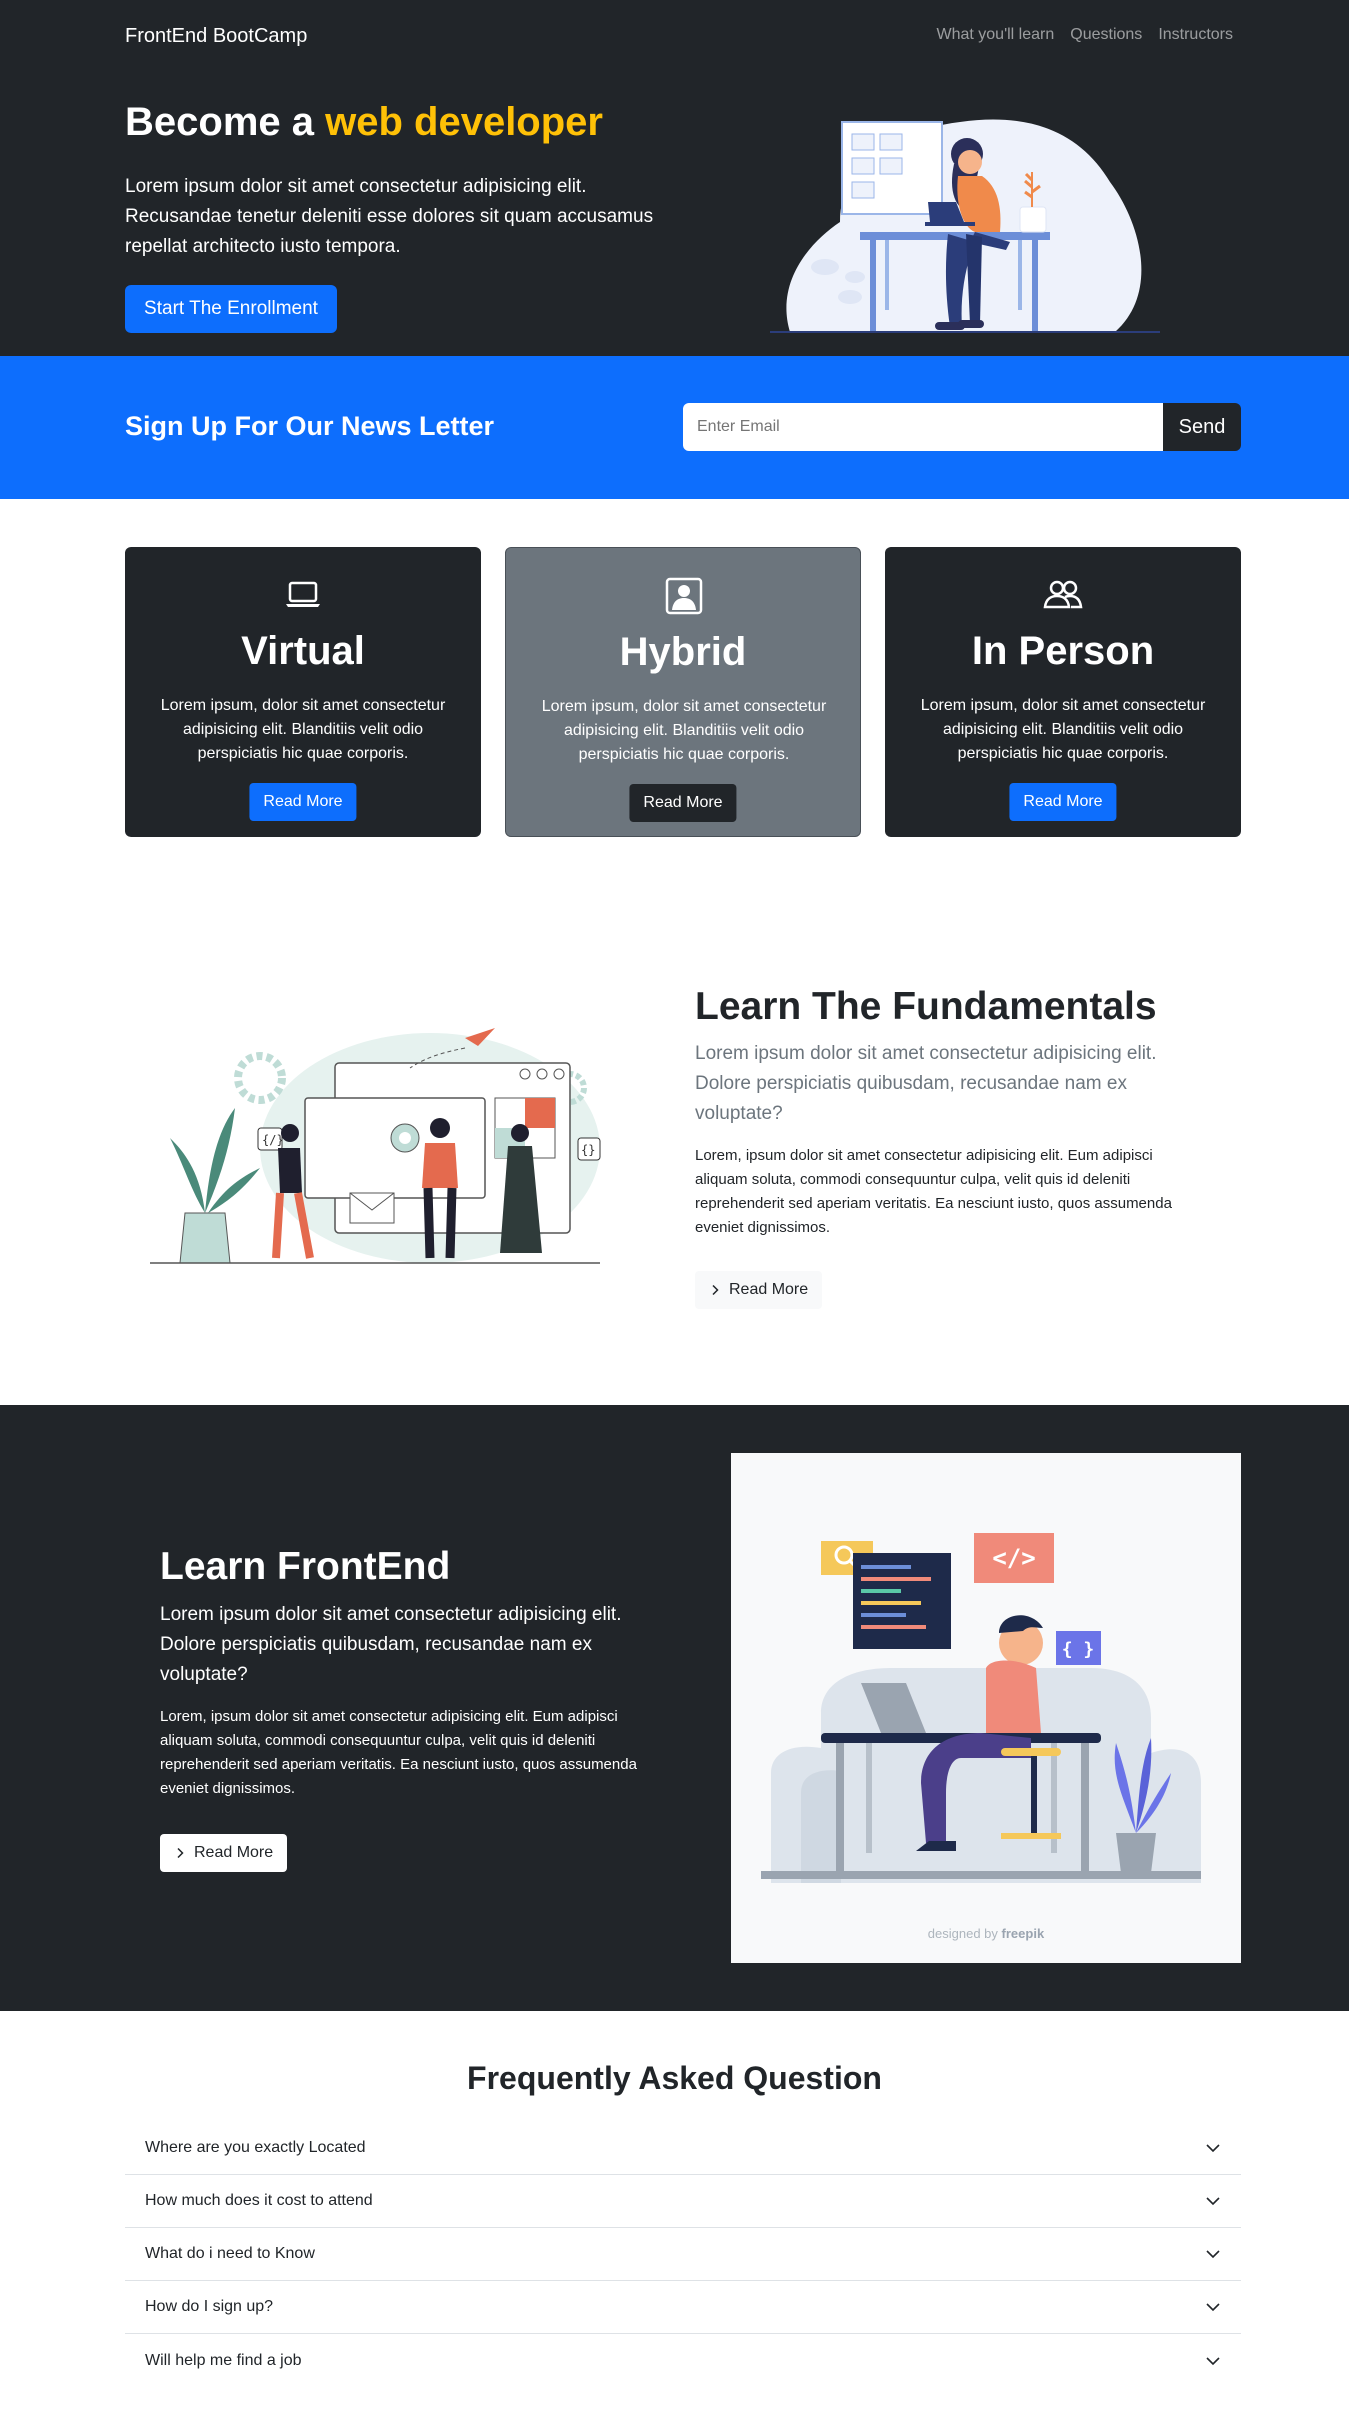 The width and height of the screenshot is (1349, 2433). What do you see at coordinates (303, 594) in the screenshot?
I see `laptop-icon` at bounding box center [303, 594].